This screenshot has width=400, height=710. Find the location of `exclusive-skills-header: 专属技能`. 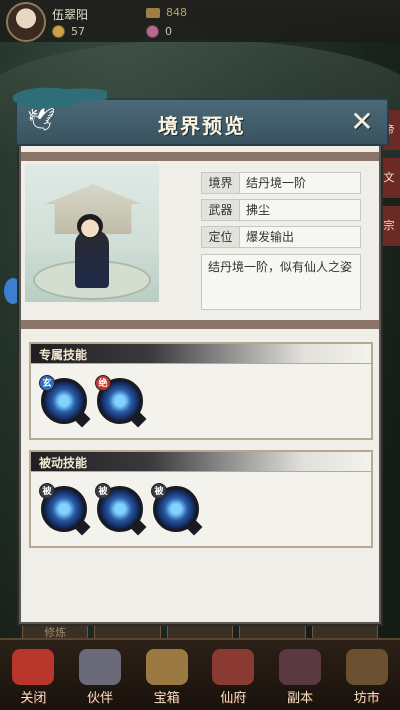

exclusive-skills-header: 专属技能 is located at coordinates (201, 354).